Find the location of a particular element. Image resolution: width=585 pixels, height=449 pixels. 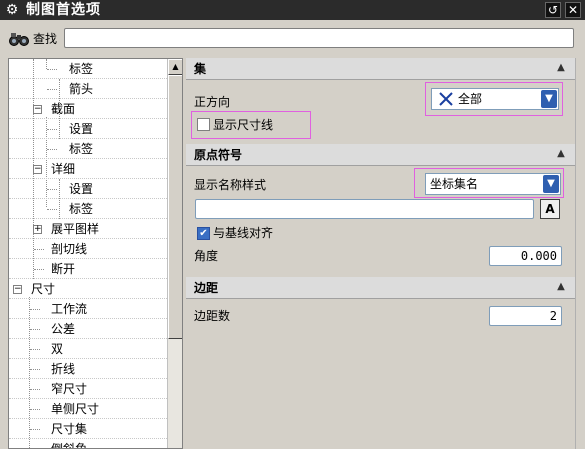

search-row: 查找 is located at coordinates (292, 38).